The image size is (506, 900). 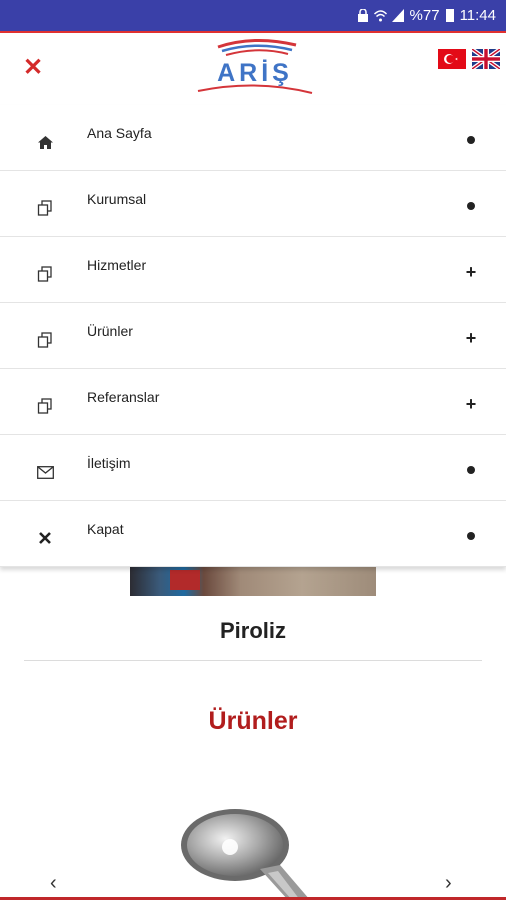 I want to click on menu-item-kurumsal: Kurumsal, so click(x=253, y=204).